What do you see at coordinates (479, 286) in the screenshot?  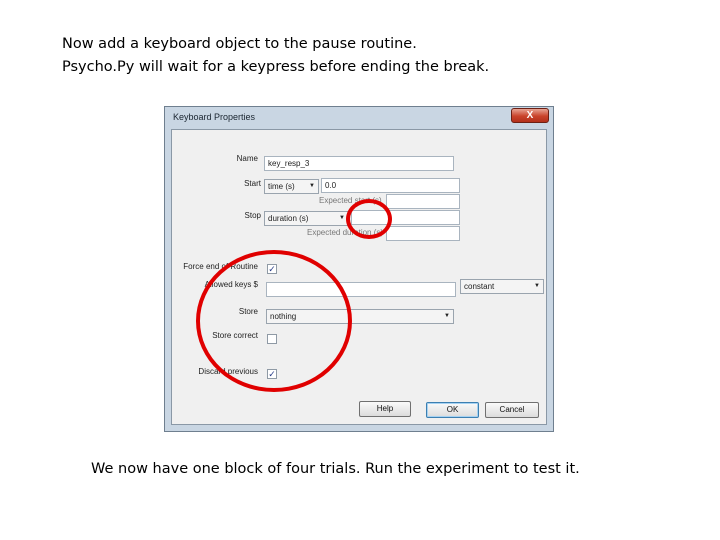 I see `allowed-keys-mode-value: constant` at bounding box center [479, 286].